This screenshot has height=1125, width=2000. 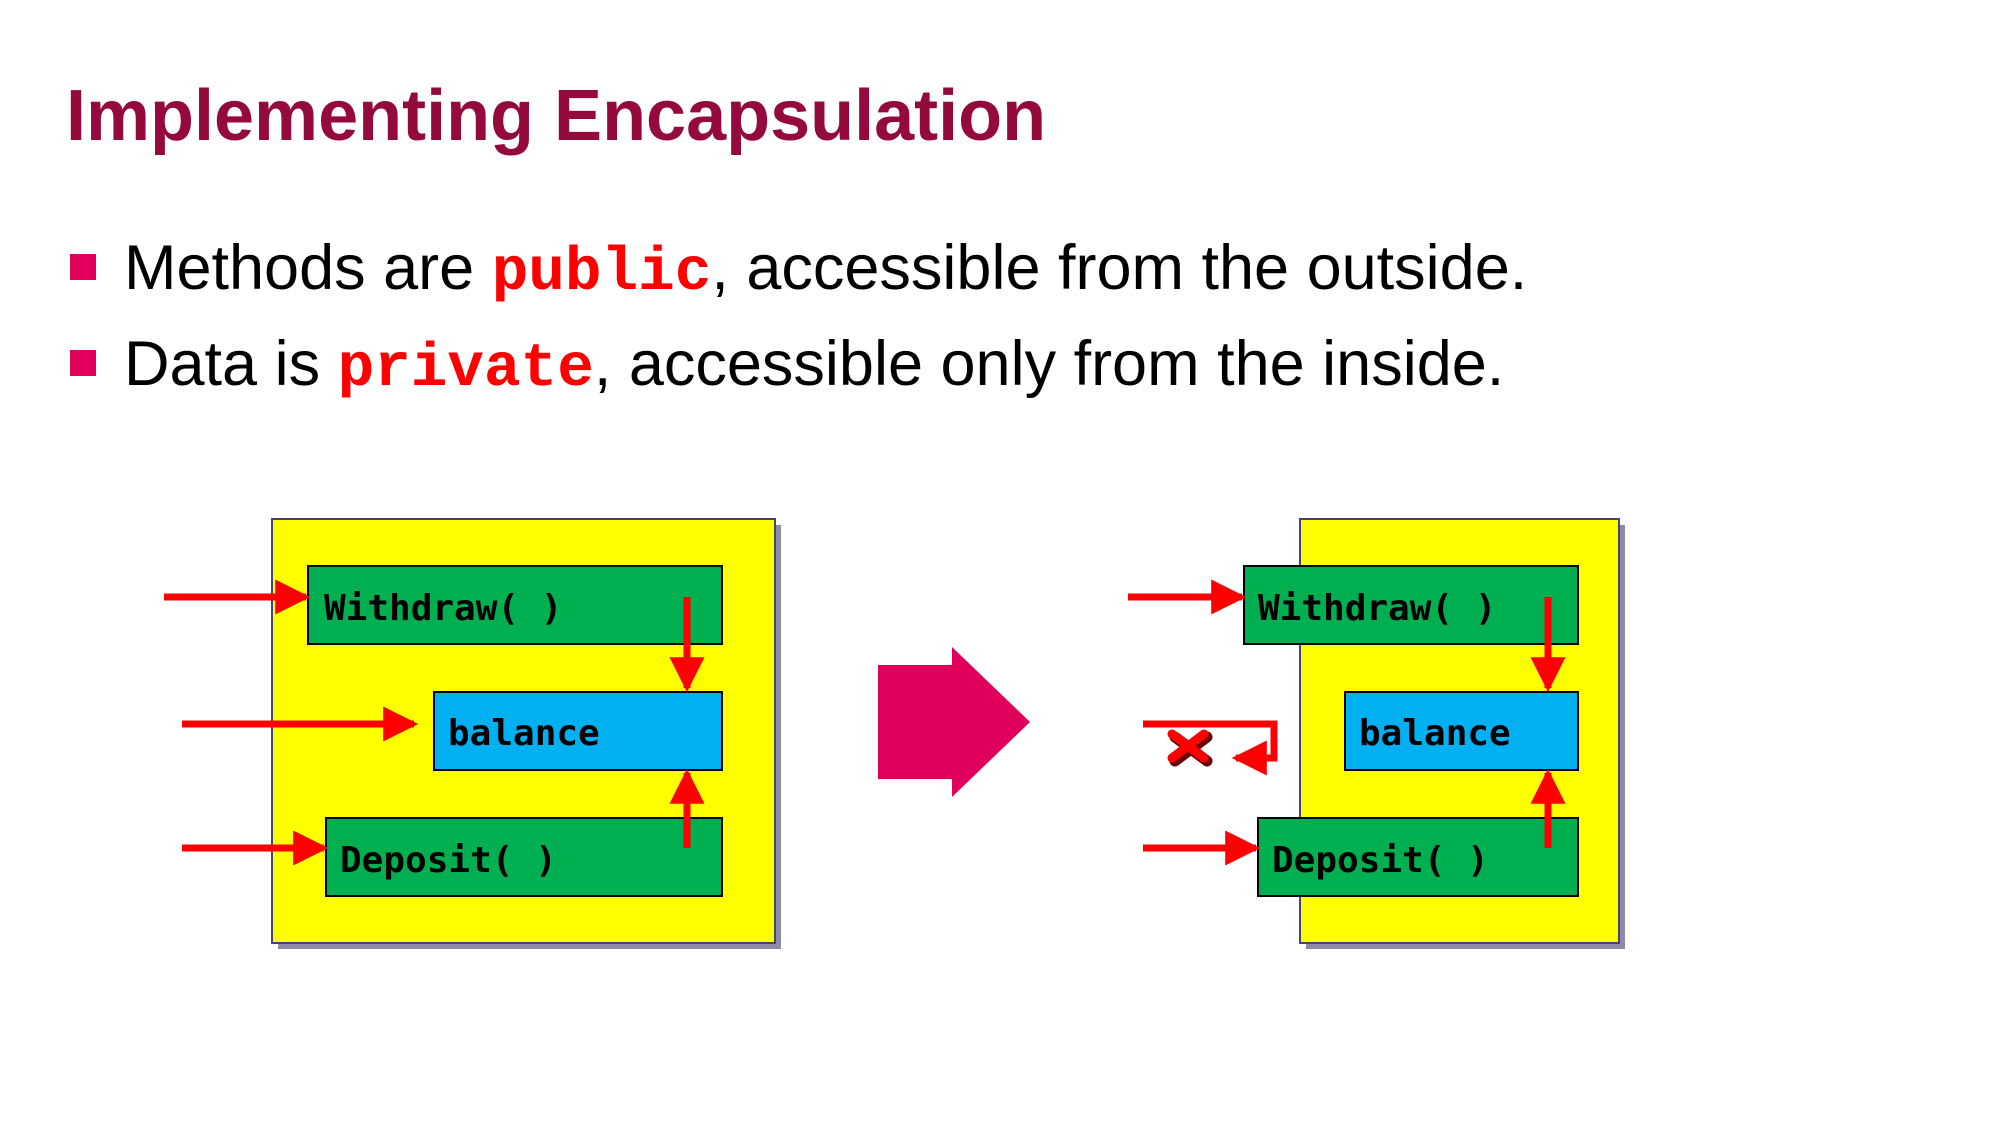 I want to click on after-withdraw-label: Withdraw( ), so click(x=1377, y=608).